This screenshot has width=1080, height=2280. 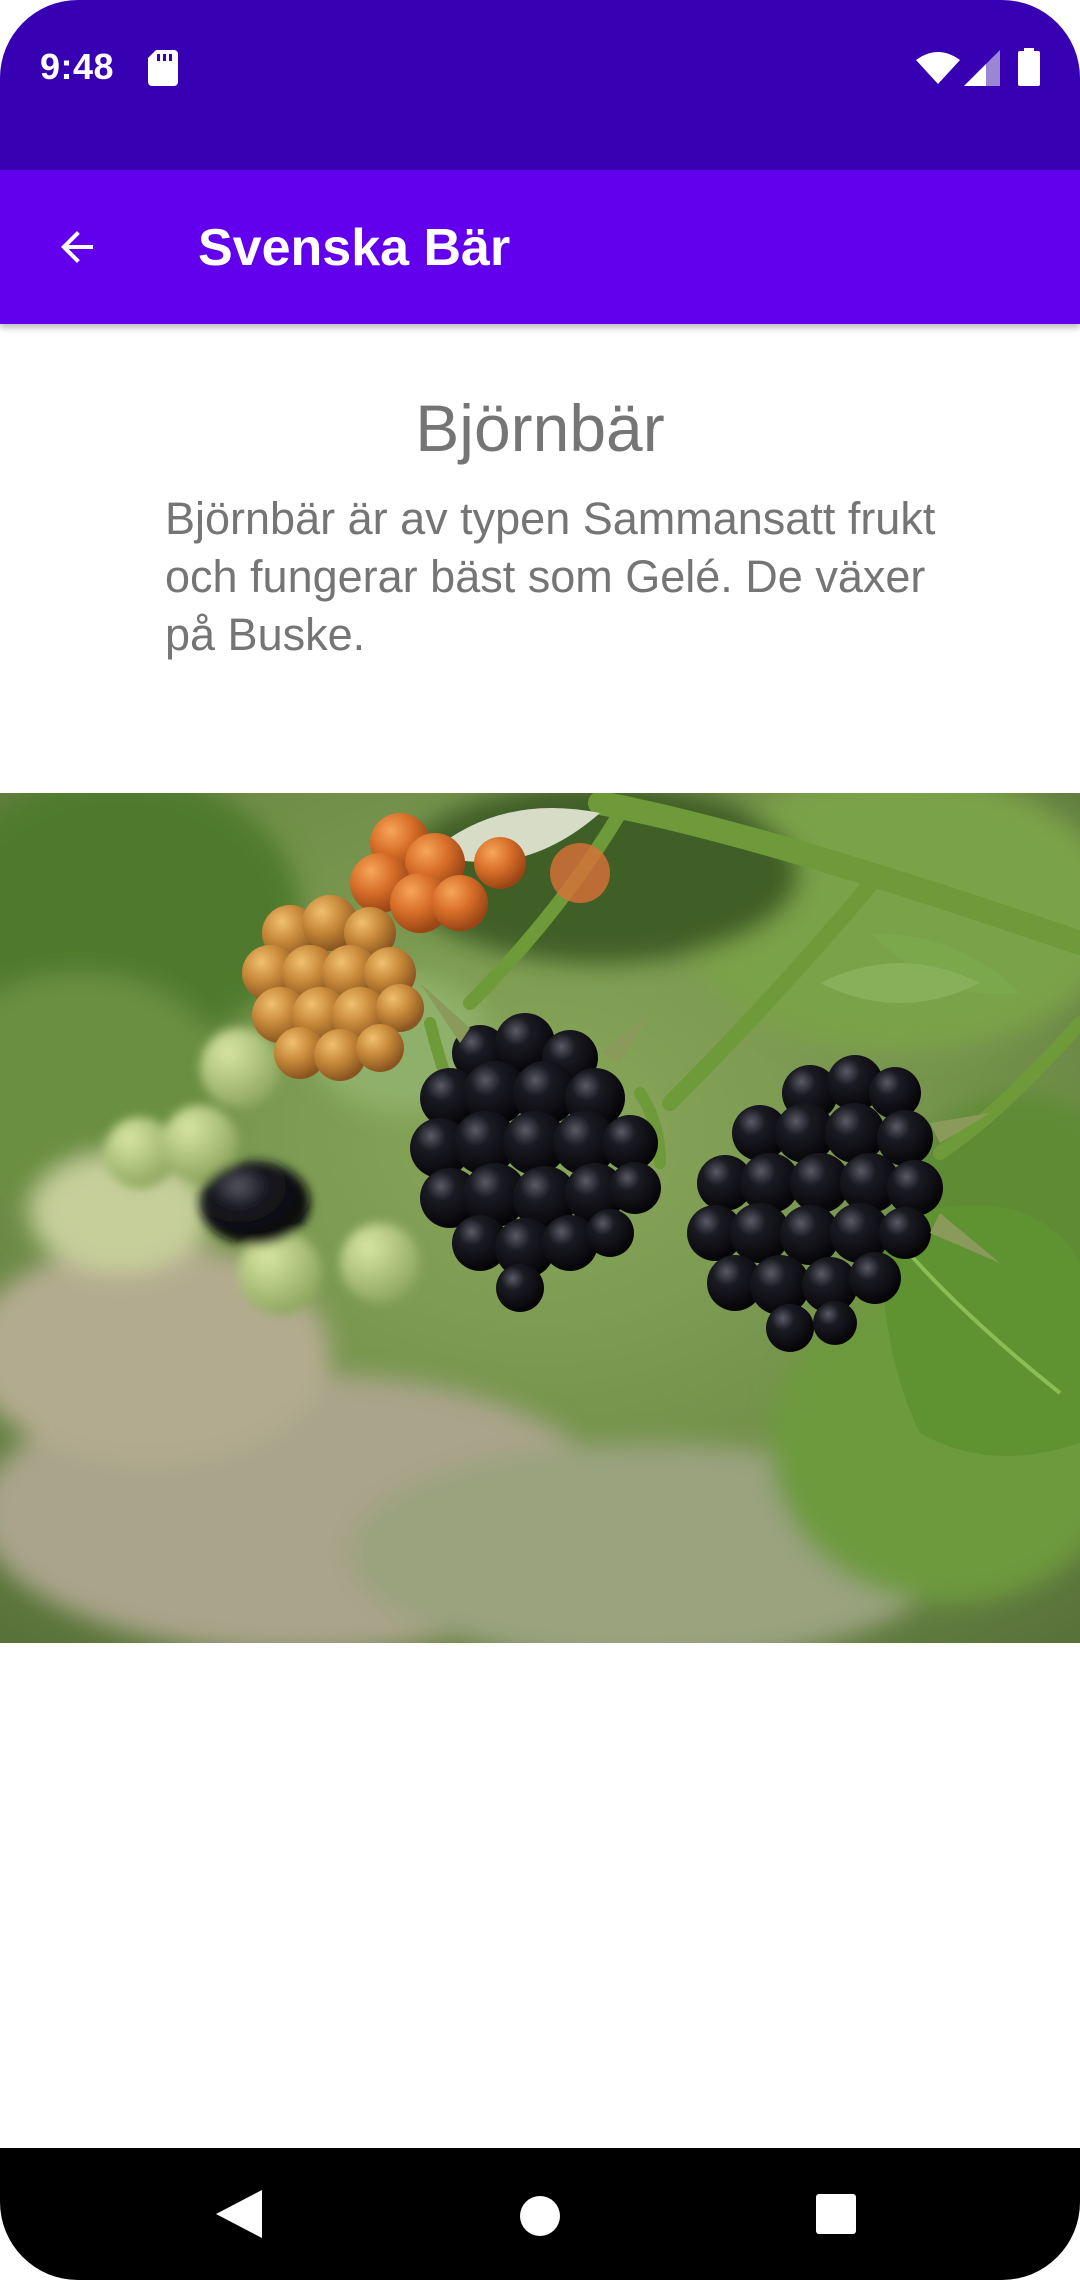 I want to click on nav-recents-icon, so click(x=836, y=2214).